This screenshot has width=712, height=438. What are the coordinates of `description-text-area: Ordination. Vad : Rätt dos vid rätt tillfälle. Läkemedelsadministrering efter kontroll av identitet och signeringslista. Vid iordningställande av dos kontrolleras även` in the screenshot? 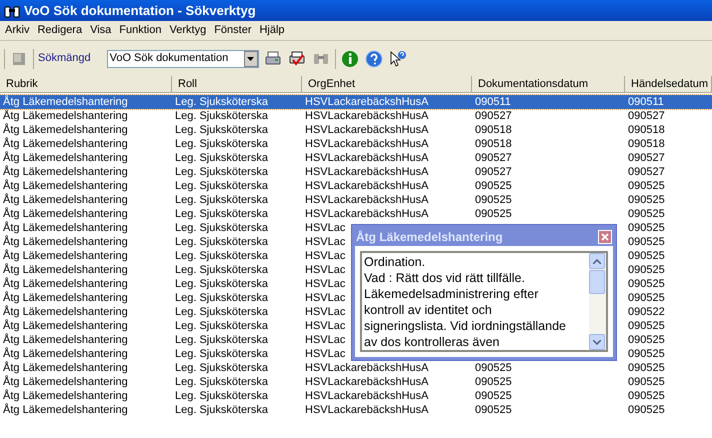 It's located at (484, 301).